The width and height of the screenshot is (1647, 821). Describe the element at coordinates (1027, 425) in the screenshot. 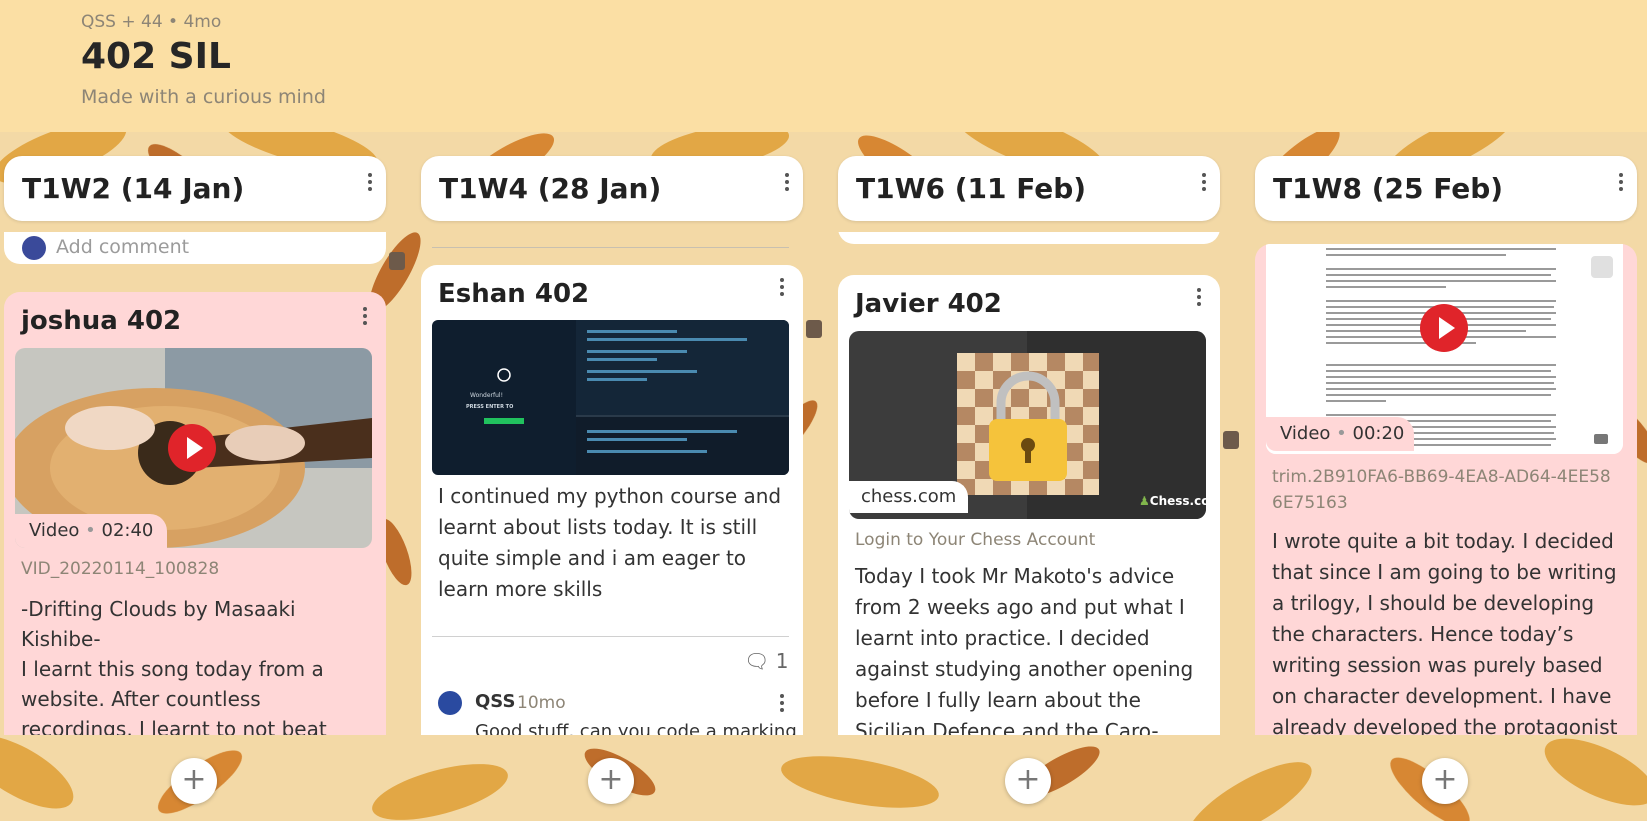

I see `link-preview: chess.com ♟Chess.com` at that location.